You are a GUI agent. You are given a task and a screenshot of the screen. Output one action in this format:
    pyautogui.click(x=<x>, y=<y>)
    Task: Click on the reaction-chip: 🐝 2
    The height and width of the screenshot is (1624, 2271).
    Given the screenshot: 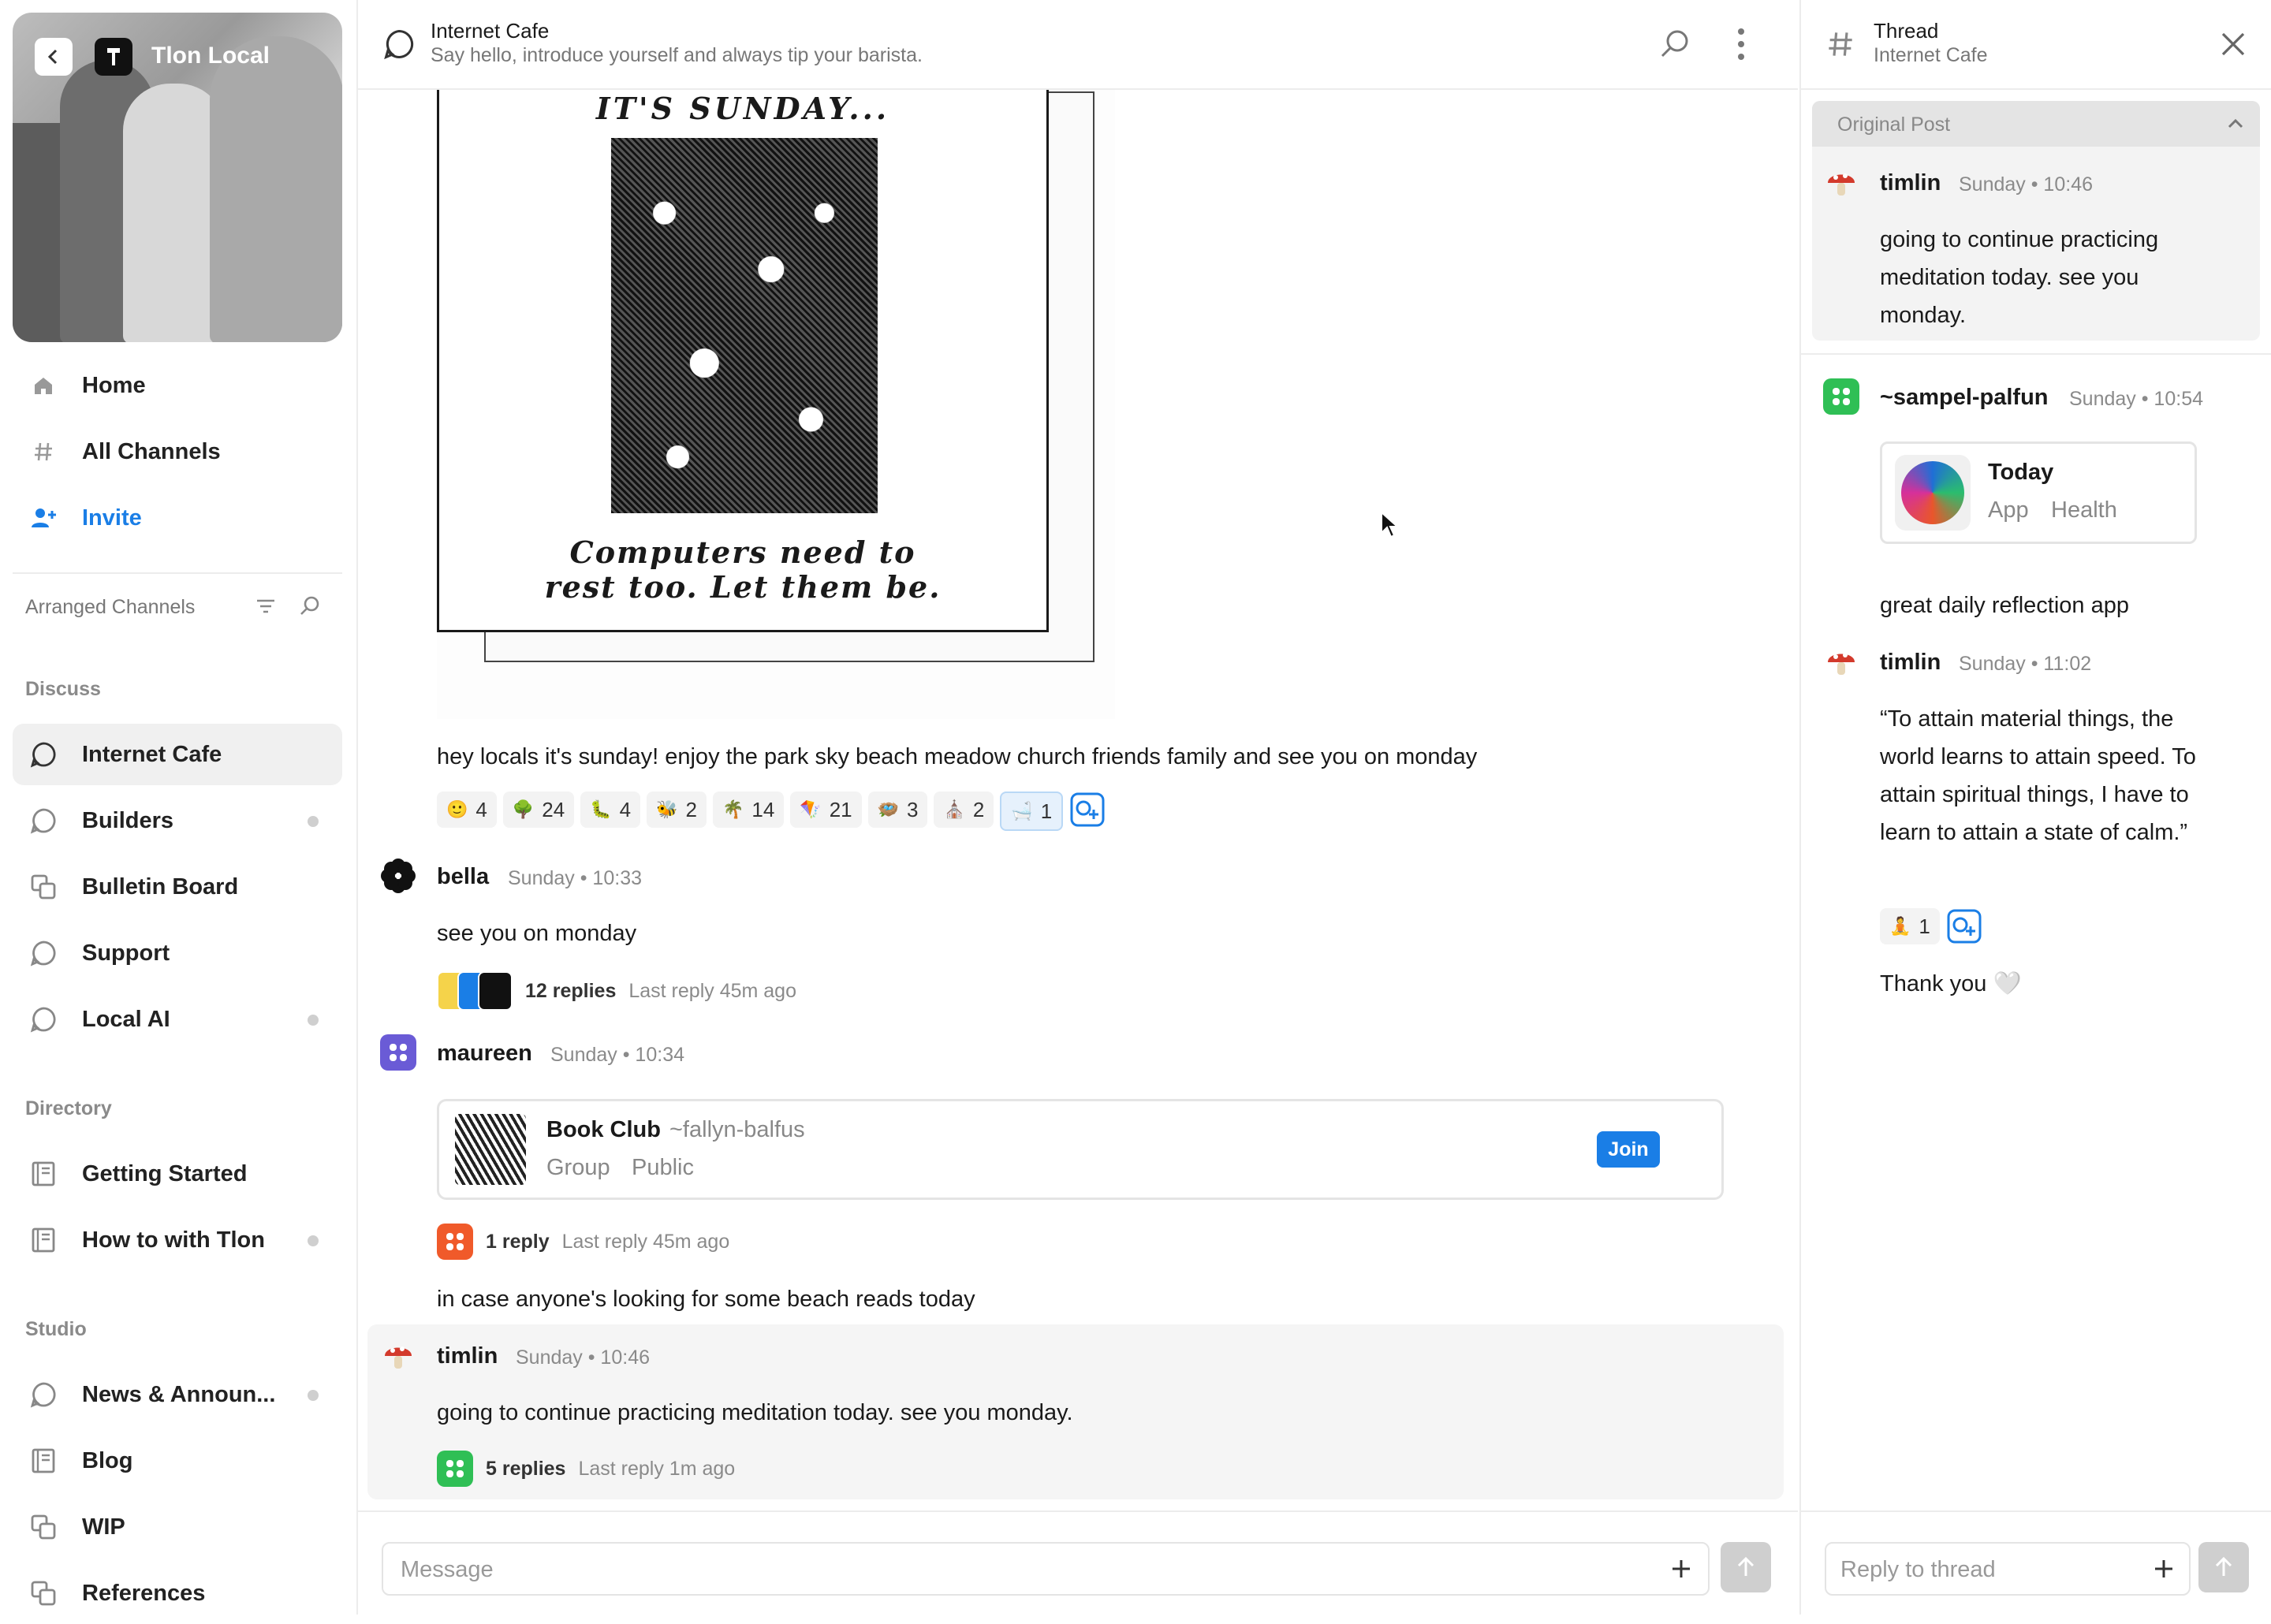 What is the action you would take?
    pyautogui.click(x=677, y=810)
    